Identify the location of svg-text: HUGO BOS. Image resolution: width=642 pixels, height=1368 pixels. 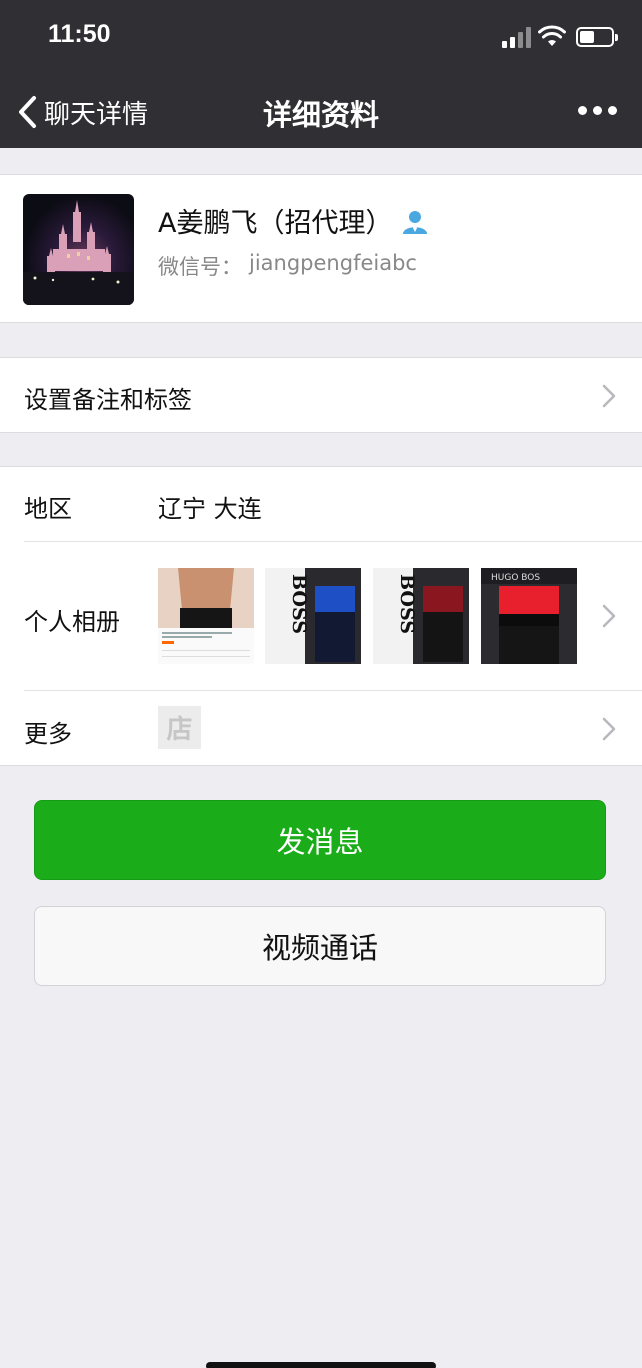
(515, 578).